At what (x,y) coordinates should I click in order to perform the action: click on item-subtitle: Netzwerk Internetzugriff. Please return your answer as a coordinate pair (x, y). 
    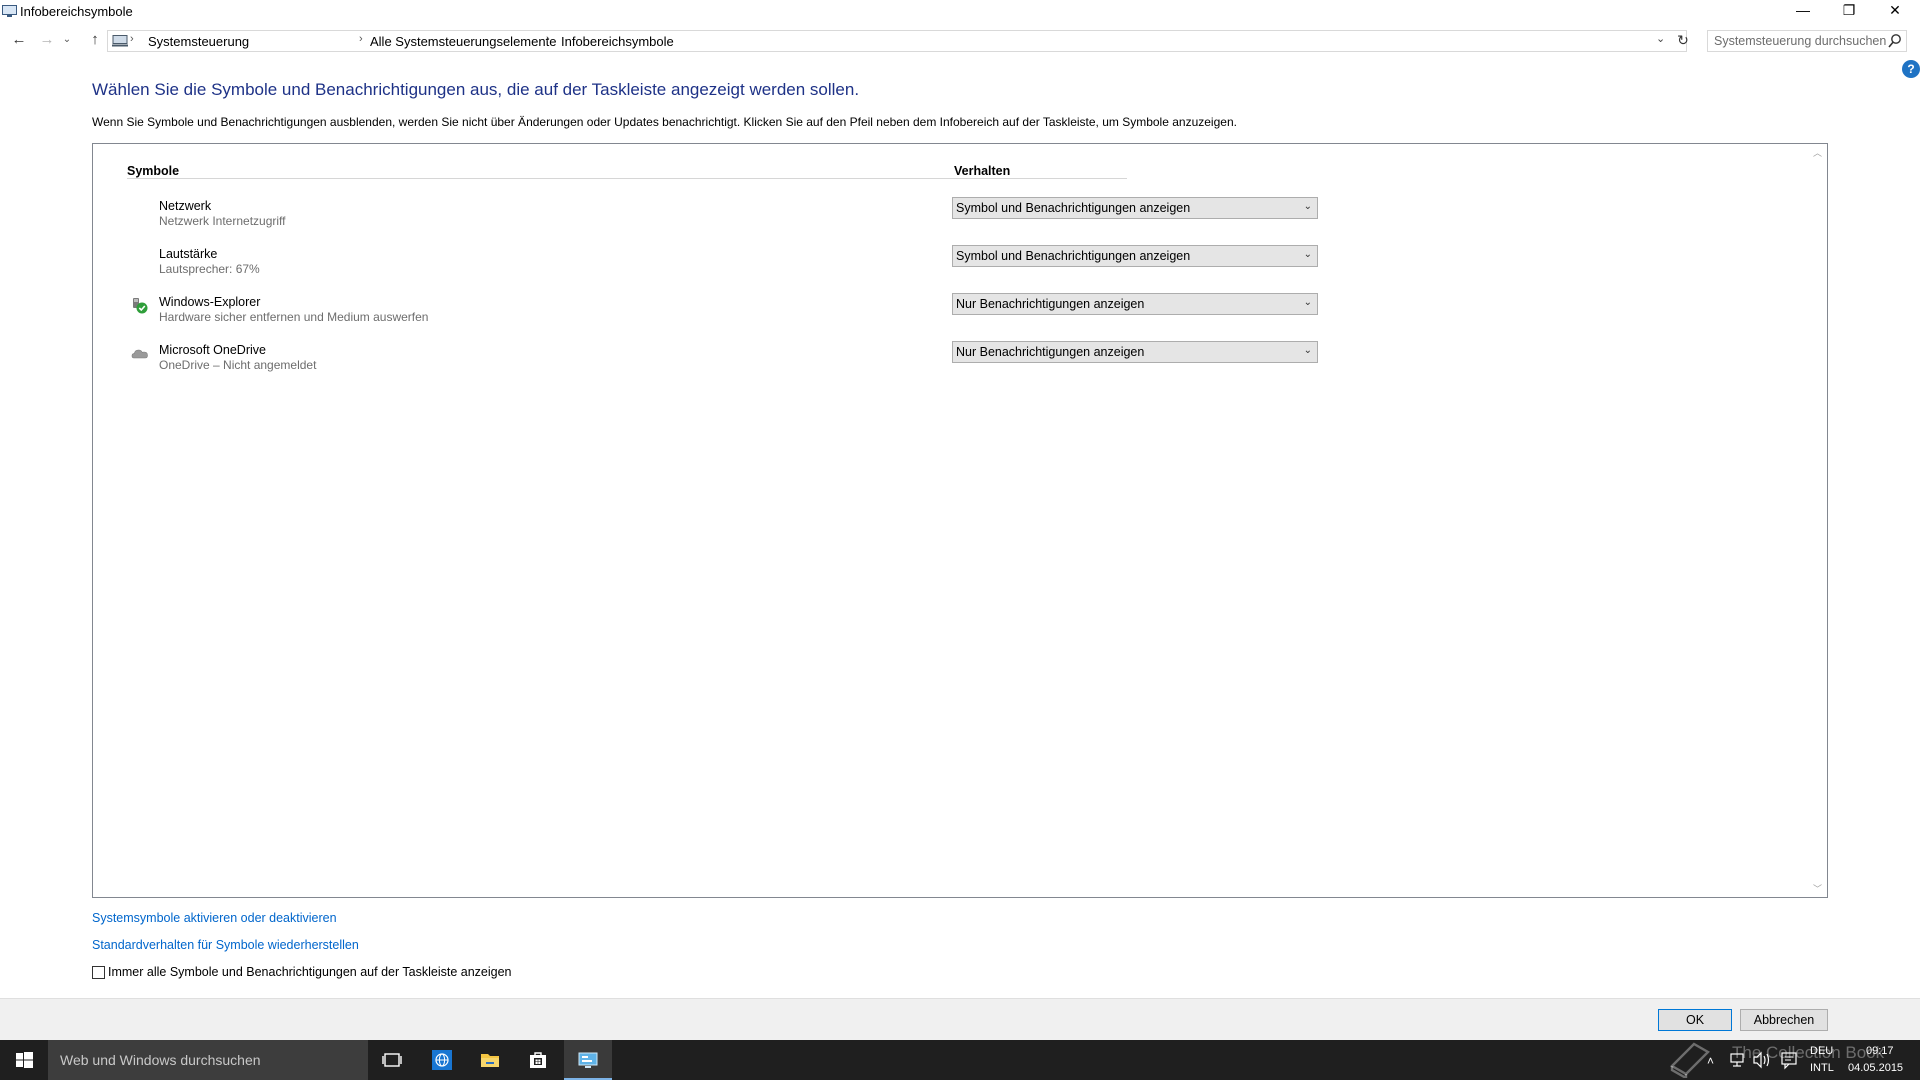
    Looking at the image, I should click on (222, 221).